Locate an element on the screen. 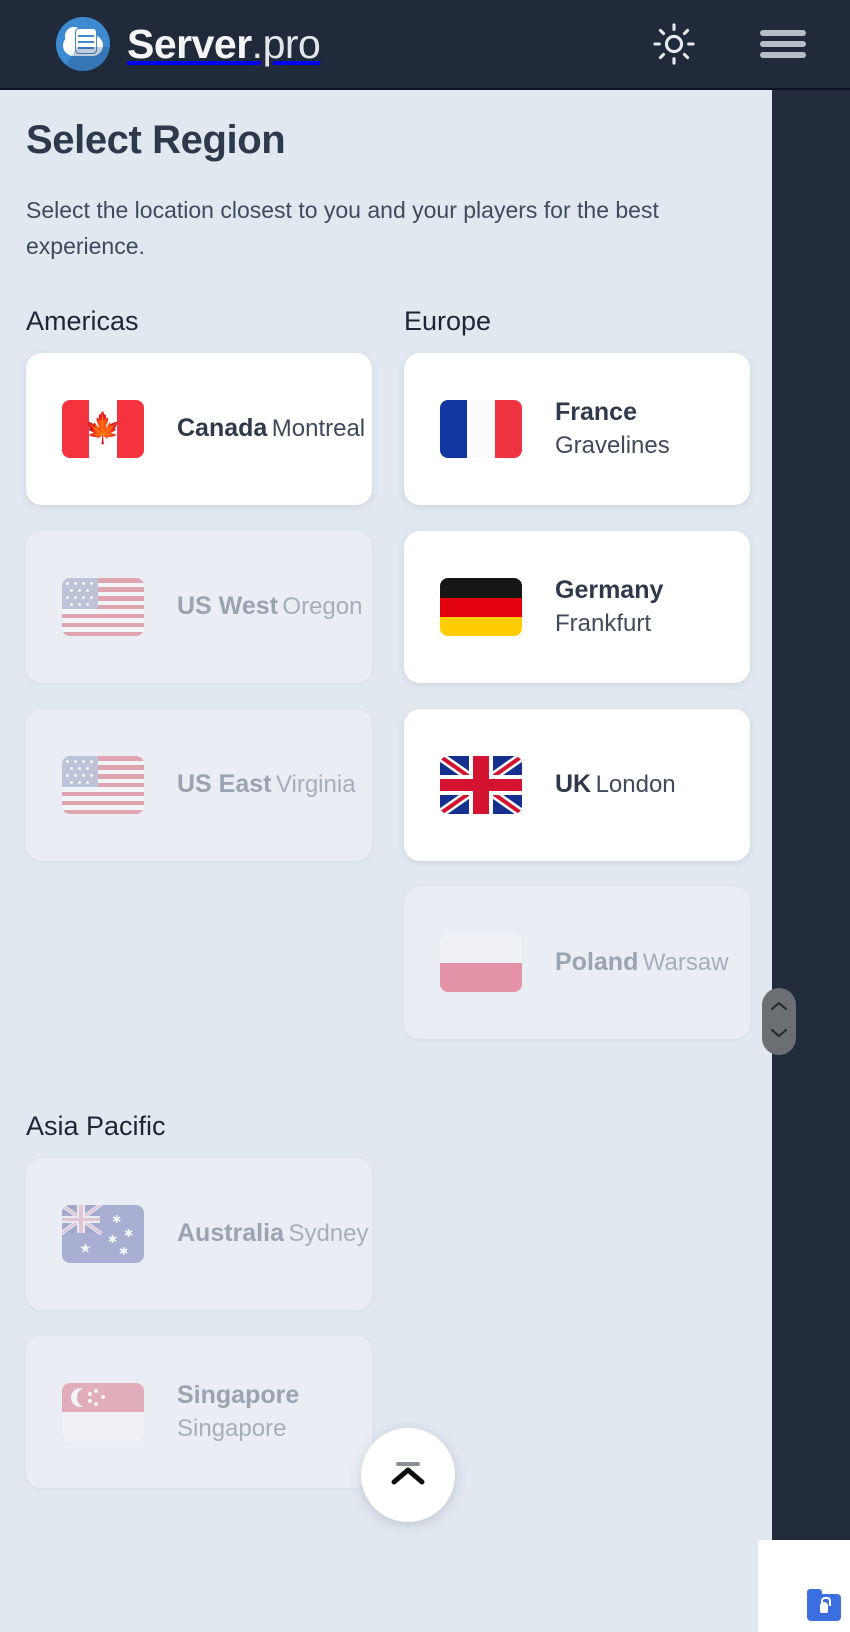 The height and width of the screenshot is (1632, 850). scroll-stepper is located at coordinates (779, 1021).